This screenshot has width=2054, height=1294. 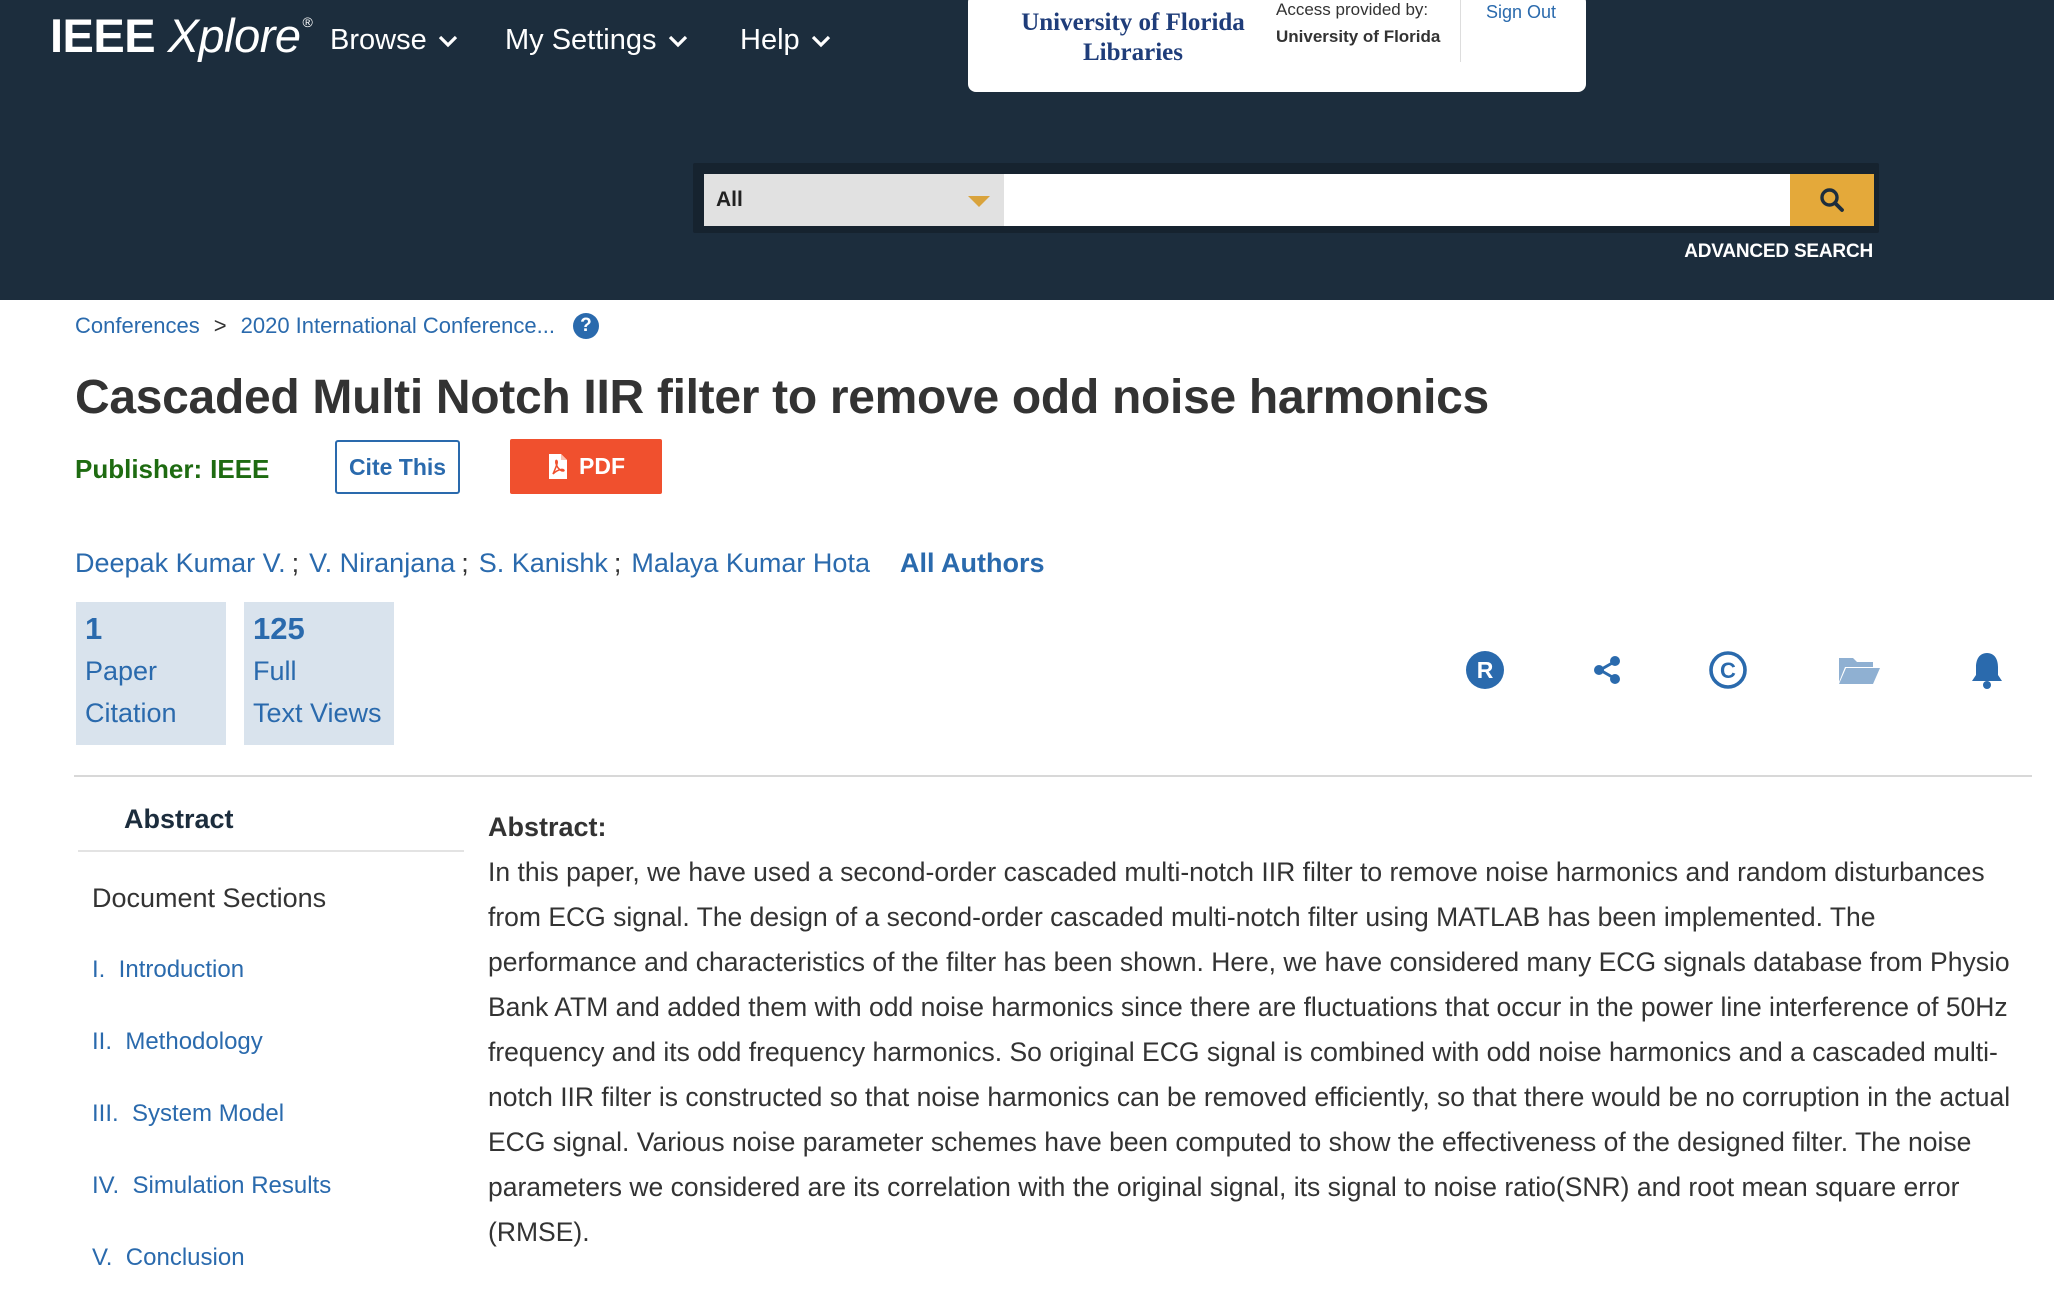 I want to click on search-button, so click(x=1832, y=200).